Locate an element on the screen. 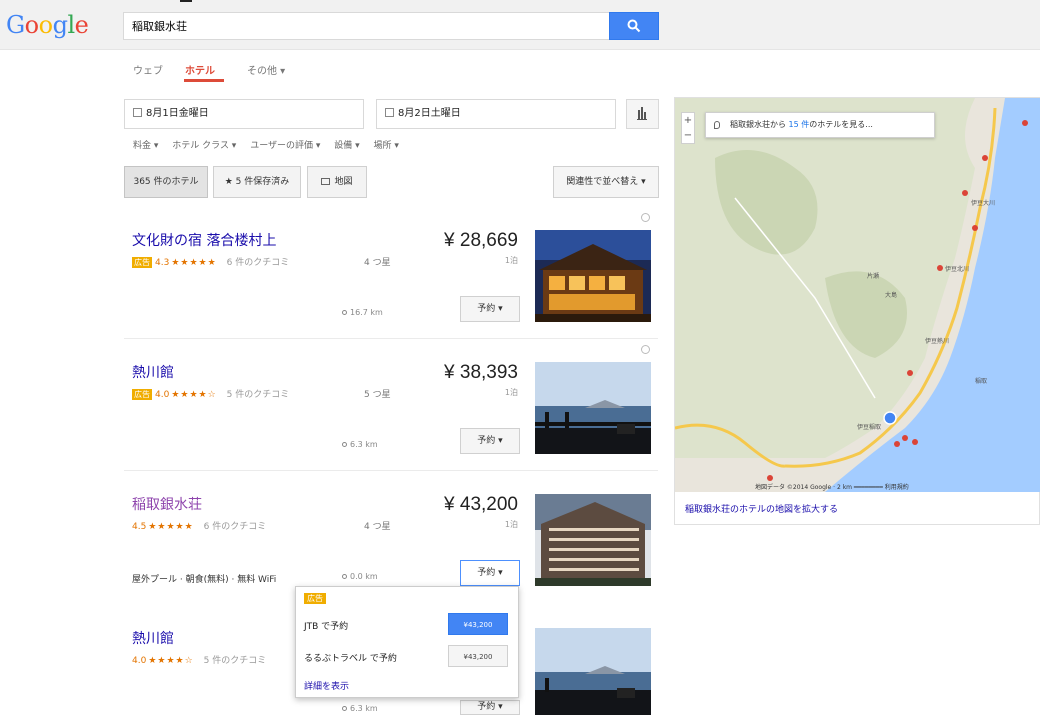 This screenshot has height=715, width=1040. filter-user-rating: ユーザーの評価 ▾ is located at coordinates (285, 146).